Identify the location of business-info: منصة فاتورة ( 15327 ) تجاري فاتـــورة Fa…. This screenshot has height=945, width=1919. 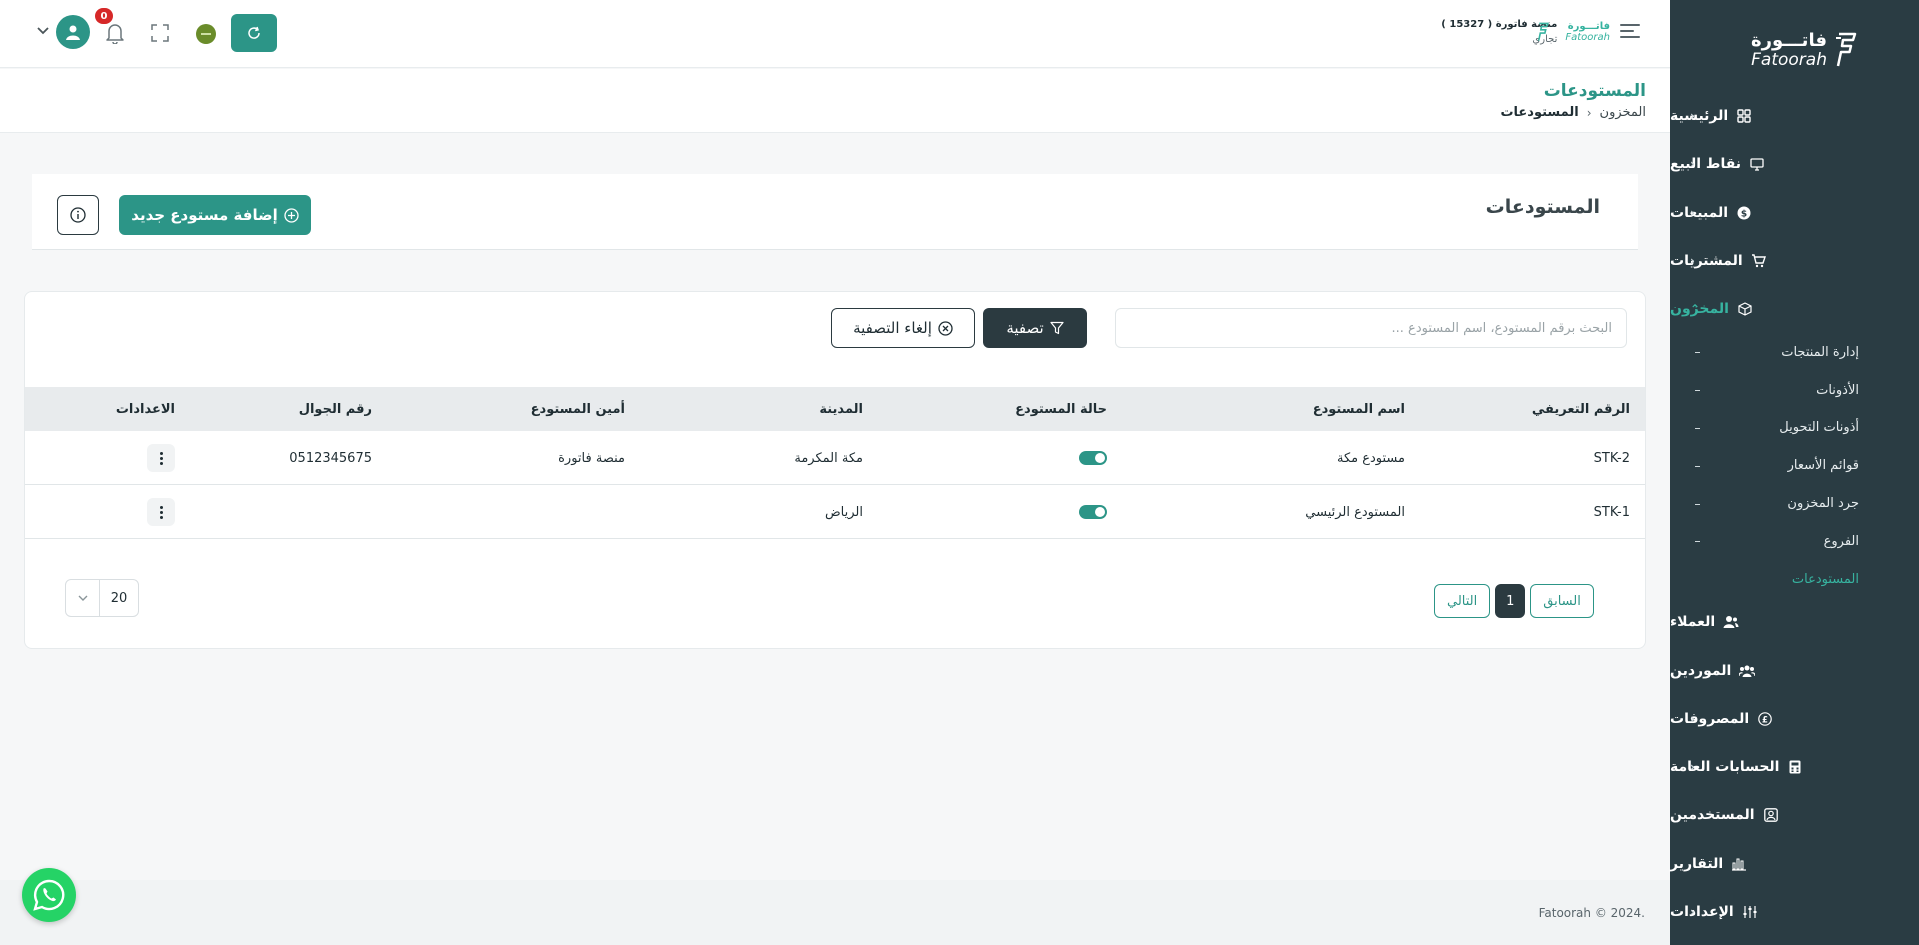
(1525, 32).